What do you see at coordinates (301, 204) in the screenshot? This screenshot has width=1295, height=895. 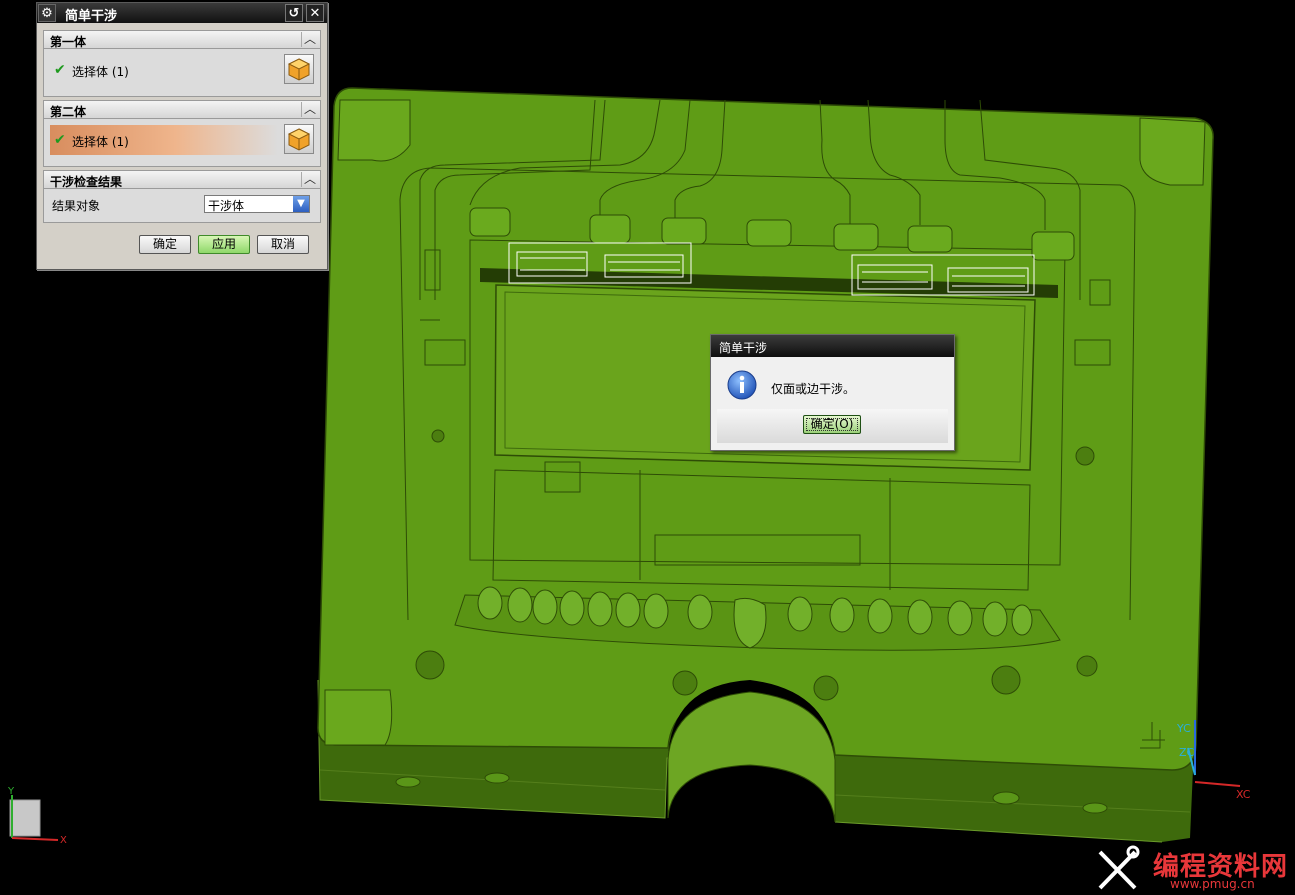 I see `dropdown-arrow-icon: ▼` at bounding box center [301, 204].